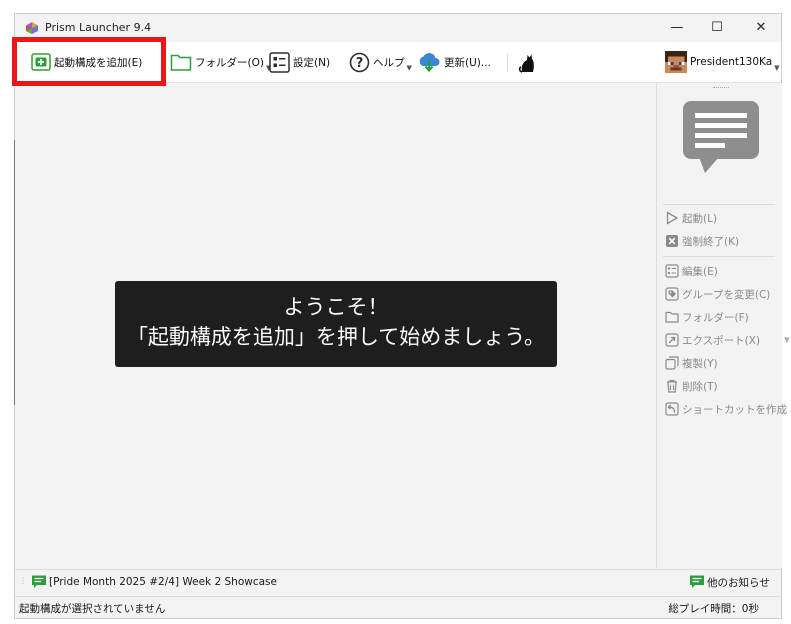  I want to click on settings-label: 設定(N), so click(312, 62).